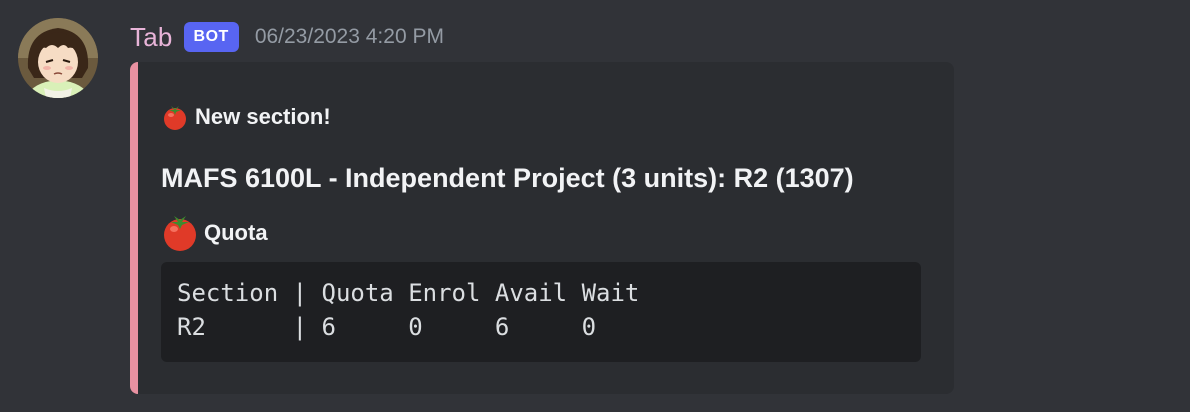 The image size is (1190, 412). What do you see at coordinates (236, 232) in the screenshot?
I see `field-name-text: Quota` at bounding box center [236, 232].